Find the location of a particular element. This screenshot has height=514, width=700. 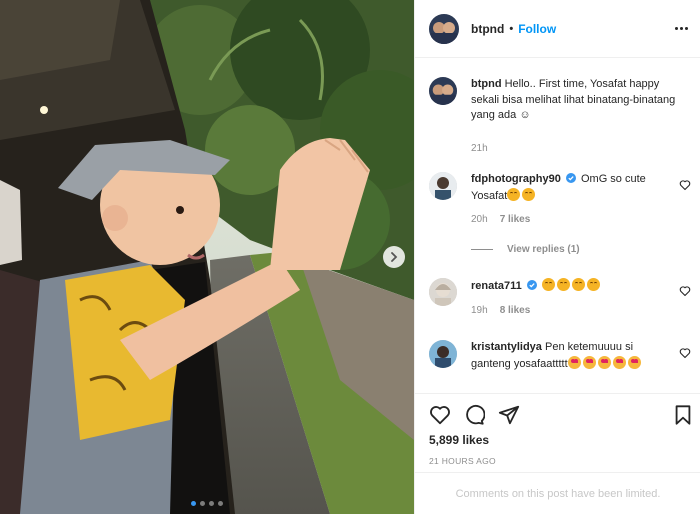

view-replies-label: View replies (1) is located at coordinates (543, 249).